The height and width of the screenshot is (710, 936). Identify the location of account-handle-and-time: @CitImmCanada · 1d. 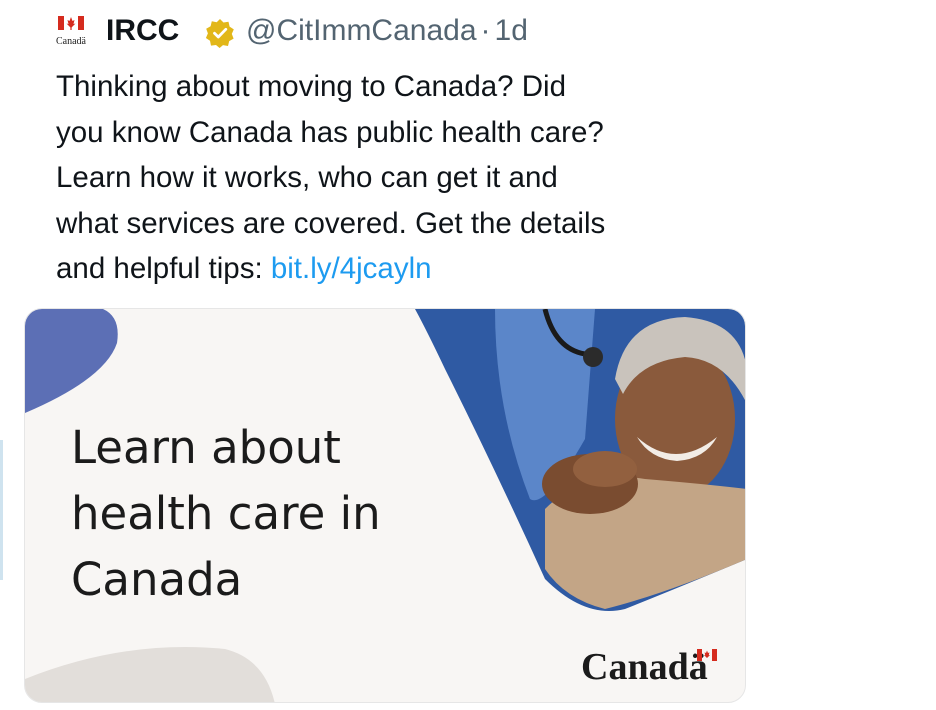
(387, 31).